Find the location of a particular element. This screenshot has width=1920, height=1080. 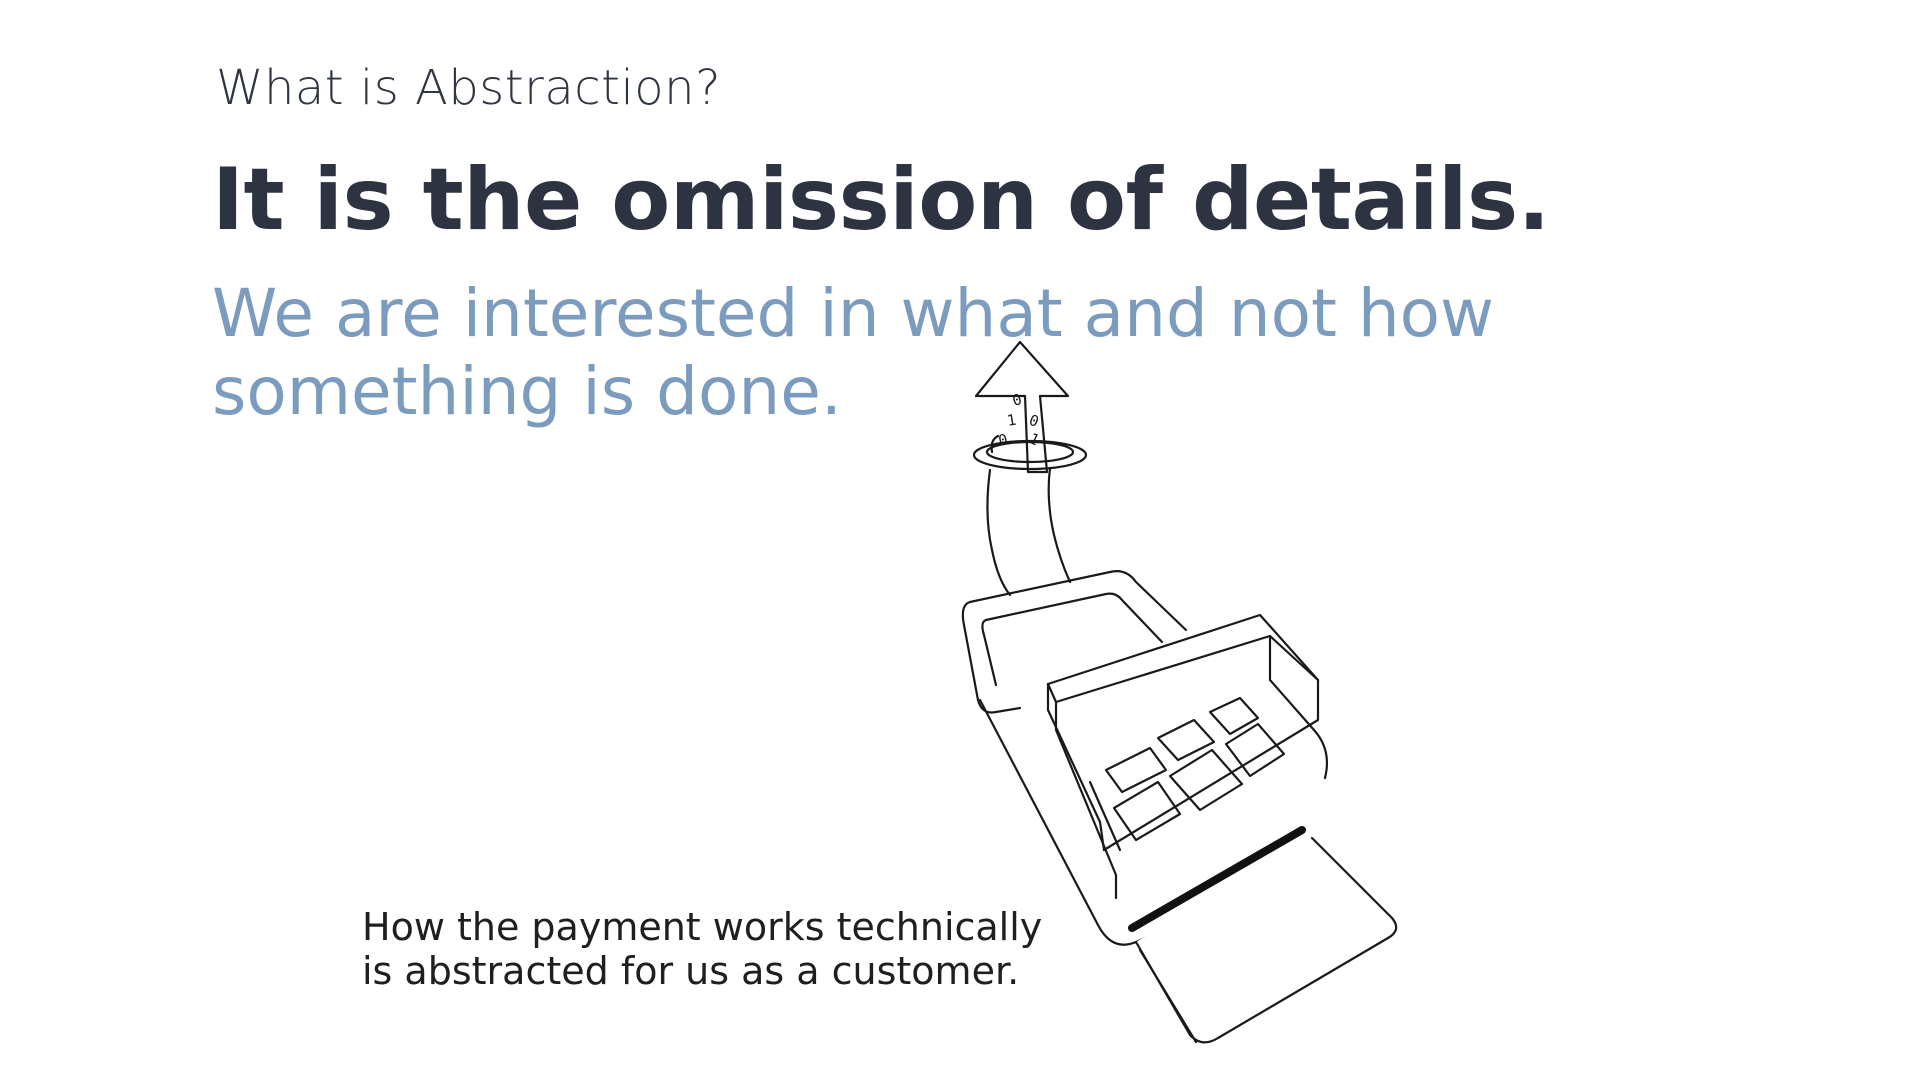

slide-headline: It is the omission of details. is located at coordinates (881, 200).